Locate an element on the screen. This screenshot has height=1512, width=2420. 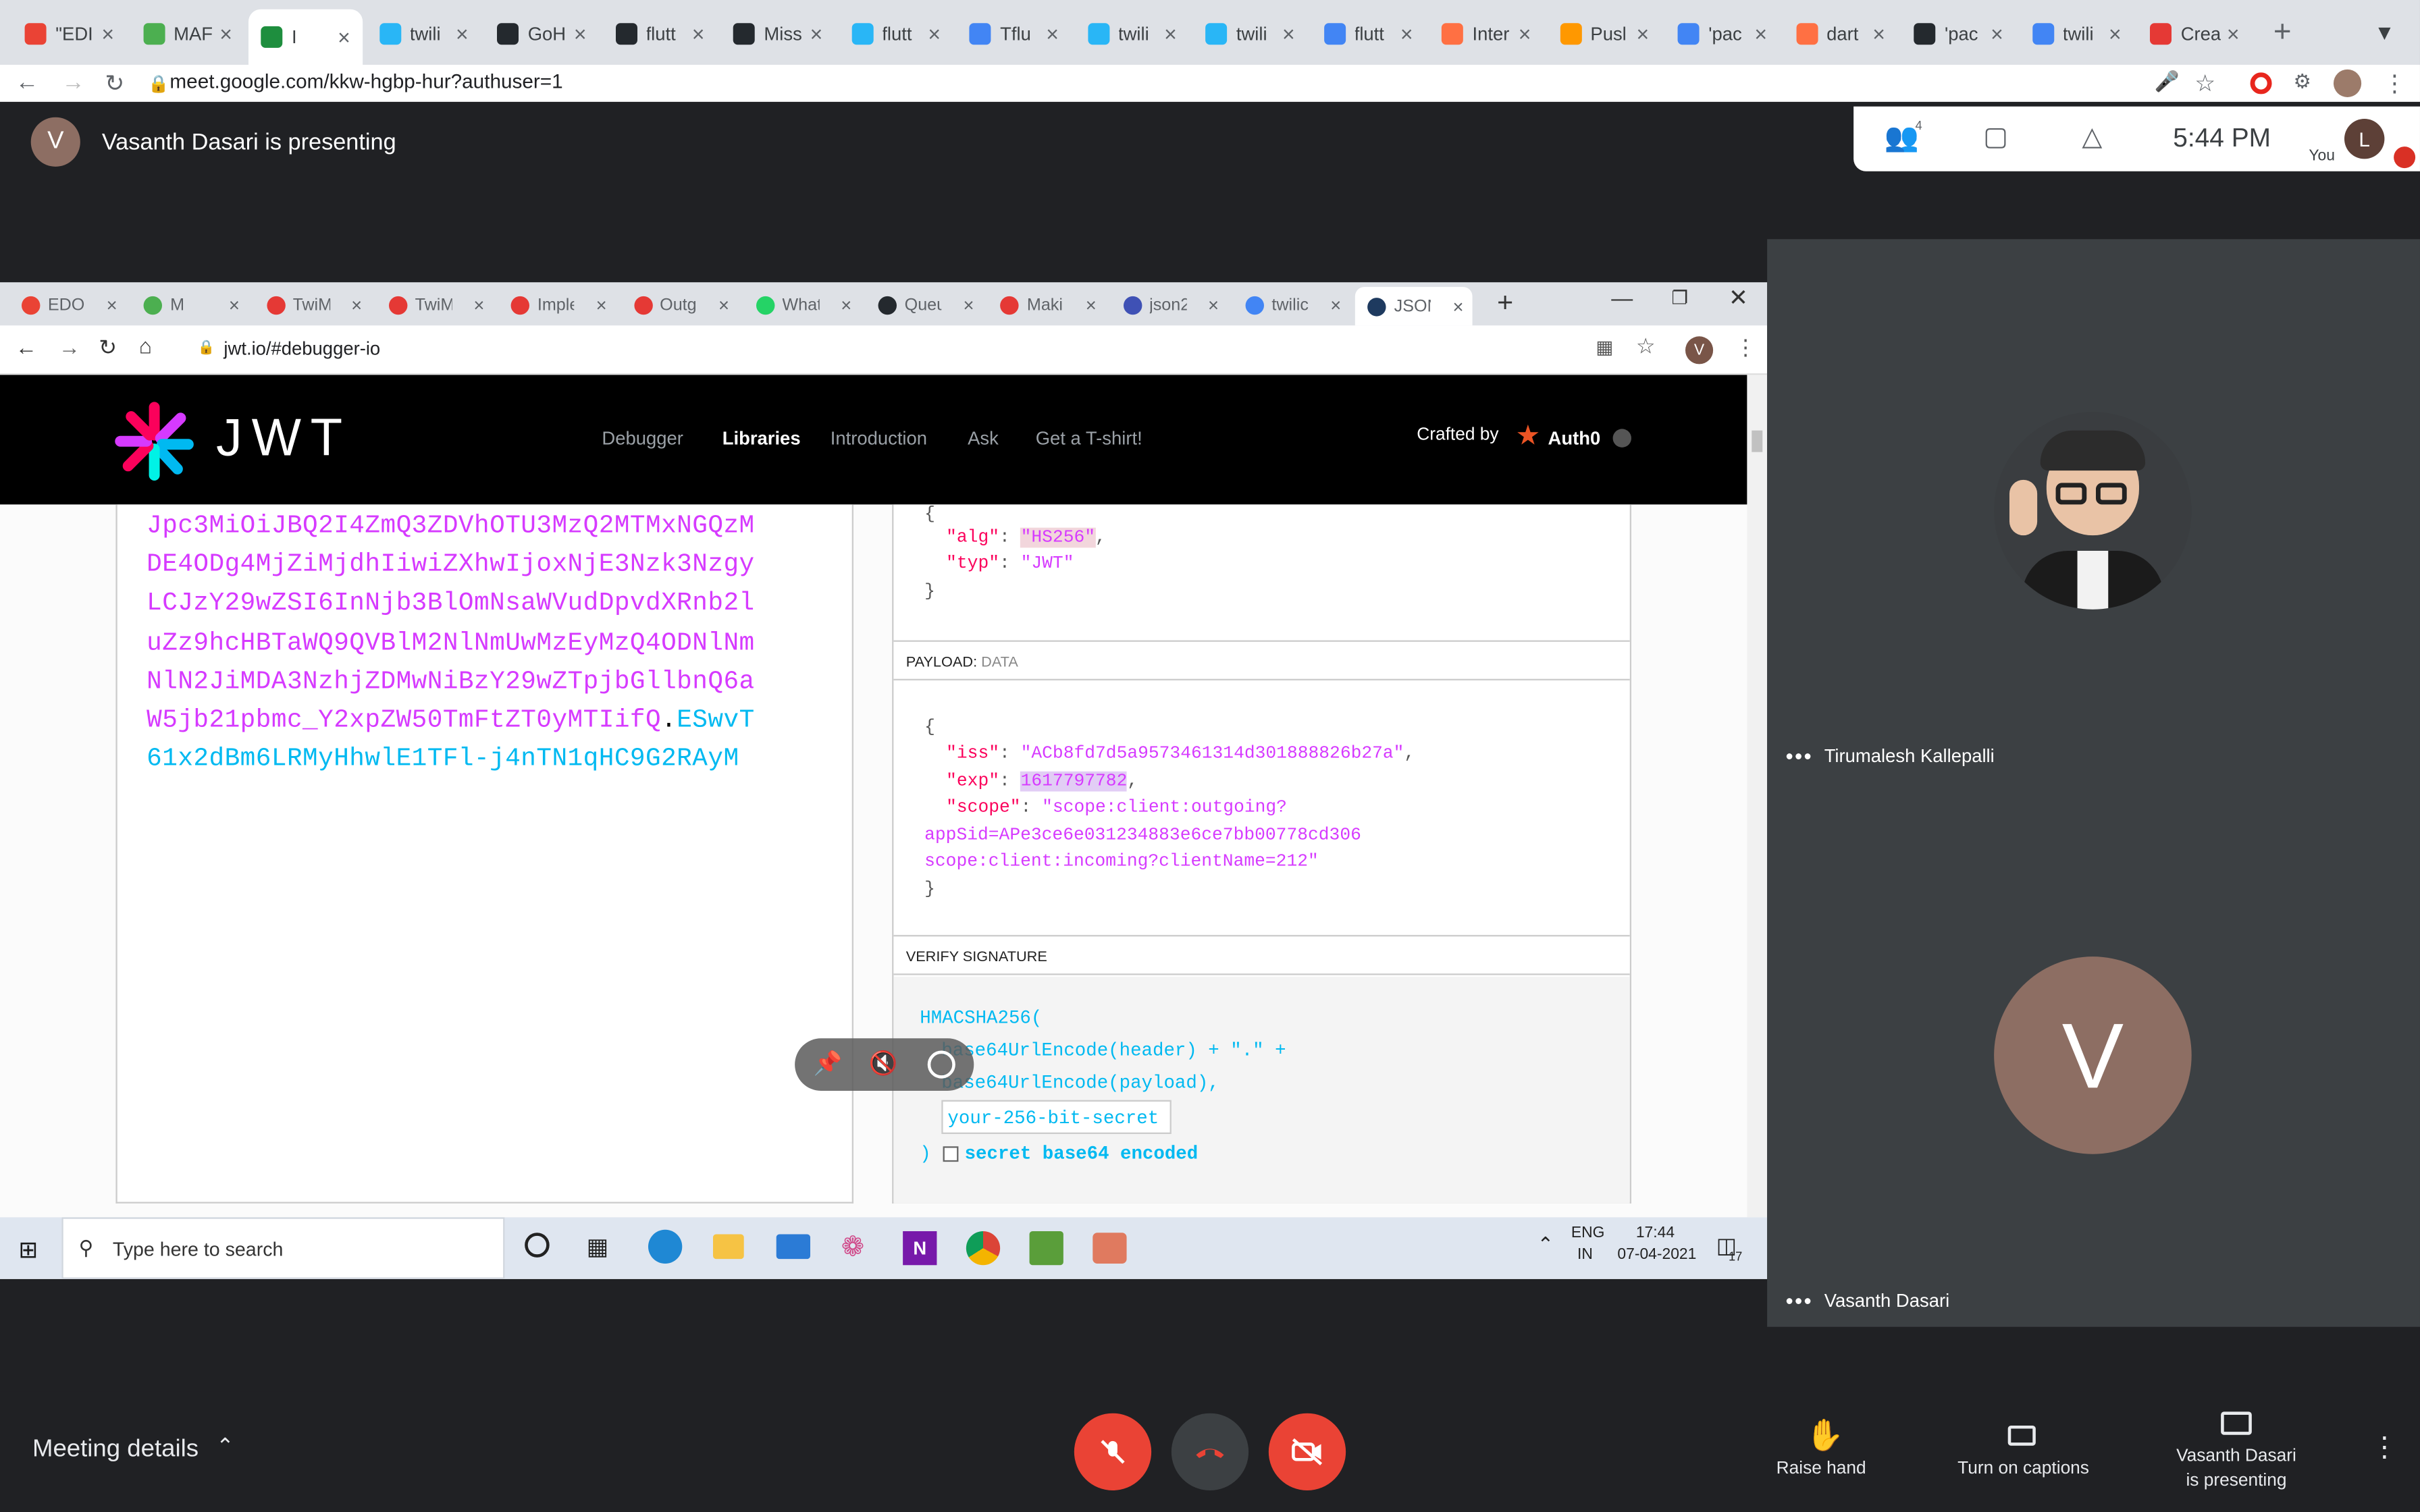
tray-date: 07-04-2021 is located at coordinates (1657, 1255).